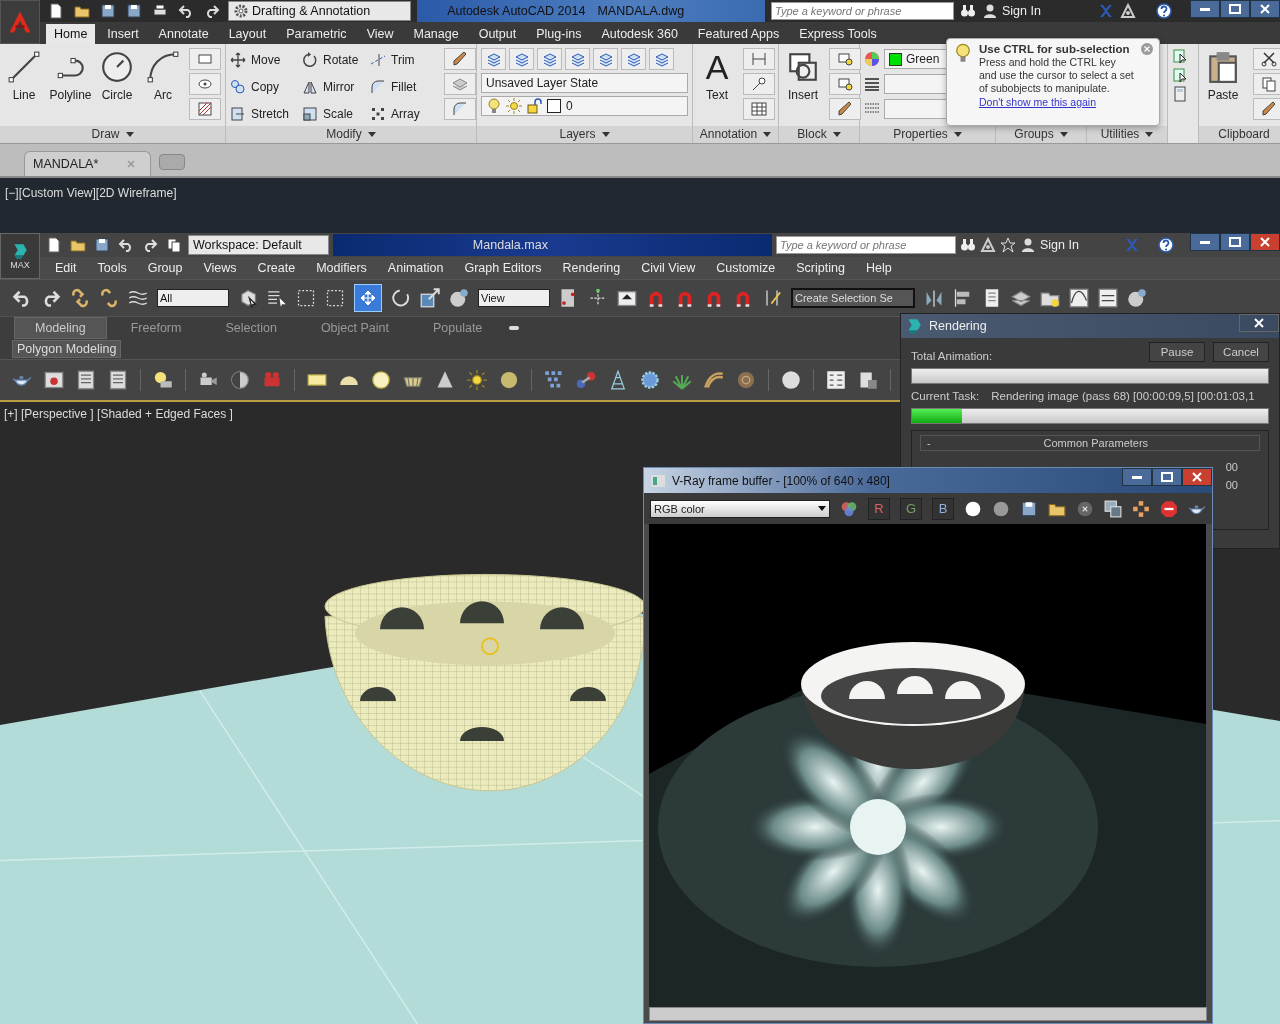  What do you see at coordinates (248, 298) in the screenshot?
I see `select-object-icon` at bounding box center [248, 298].